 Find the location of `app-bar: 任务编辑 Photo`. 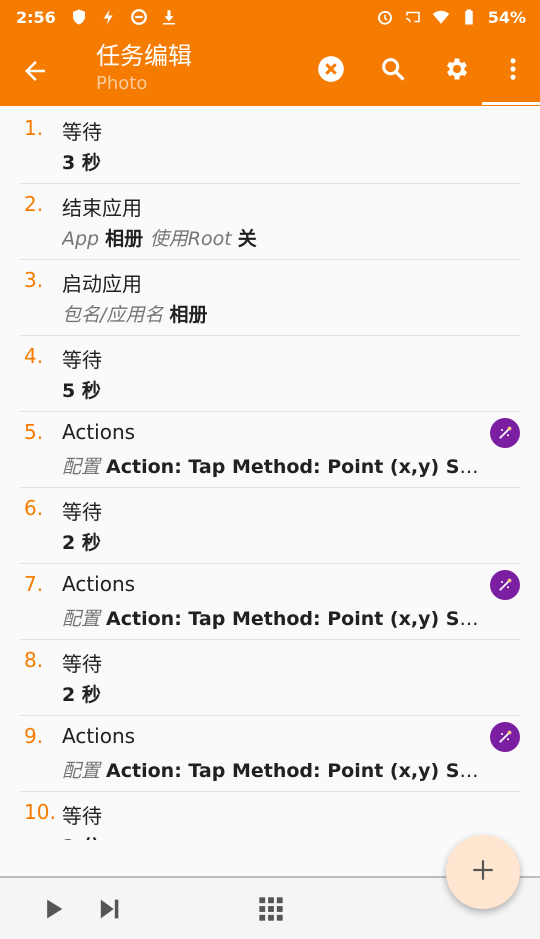

app-bar: 任务编辑 Photo is located at coordinates (270, 70).